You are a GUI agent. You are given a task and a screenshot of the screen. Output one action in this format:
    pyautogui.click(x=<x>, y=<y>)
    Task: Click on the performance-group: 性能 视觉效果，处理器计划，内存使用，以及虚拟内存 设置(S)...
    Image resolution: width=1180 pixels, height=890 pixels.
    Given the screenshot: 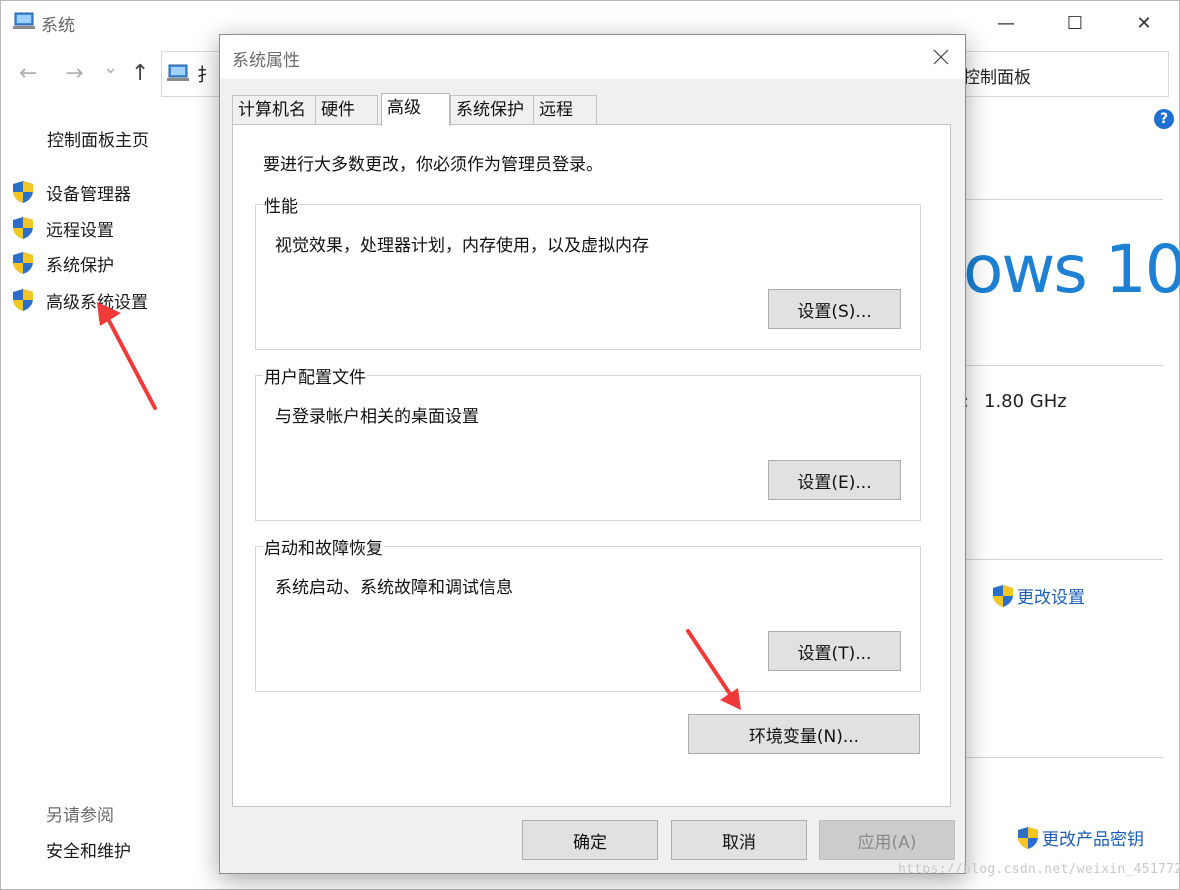 What is the action you would take?
    pyautogui.click(x=588, y=271)
    